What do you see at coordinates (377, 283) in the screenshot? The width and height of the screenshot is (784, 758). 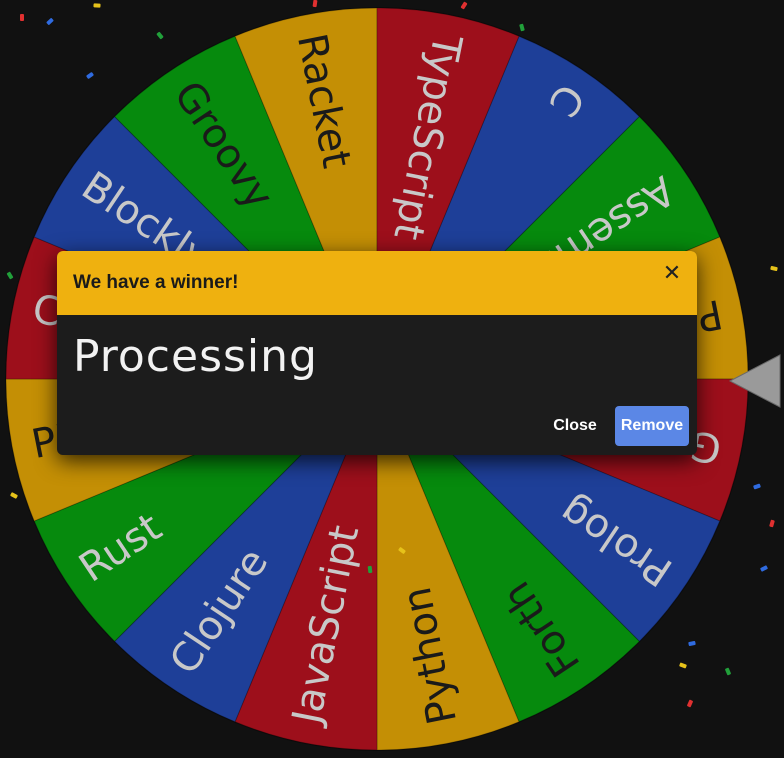 I see `dialog-header: We have a winner! ✕` at bounding box center [377, 283].